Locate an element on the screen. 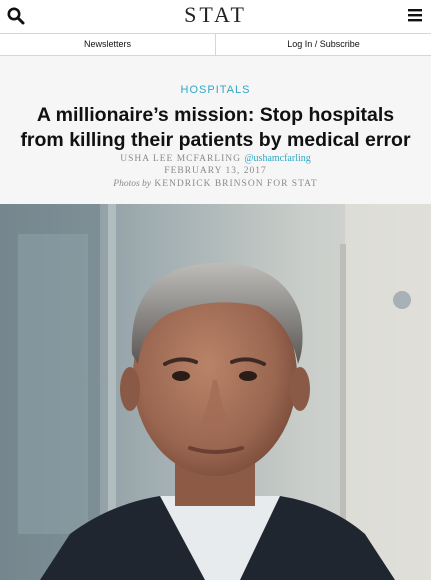 The image size is (431, 580). photo-credit: Photos by KENDRICK BRINSON FOR STAT is located at coordinates (215, 184).